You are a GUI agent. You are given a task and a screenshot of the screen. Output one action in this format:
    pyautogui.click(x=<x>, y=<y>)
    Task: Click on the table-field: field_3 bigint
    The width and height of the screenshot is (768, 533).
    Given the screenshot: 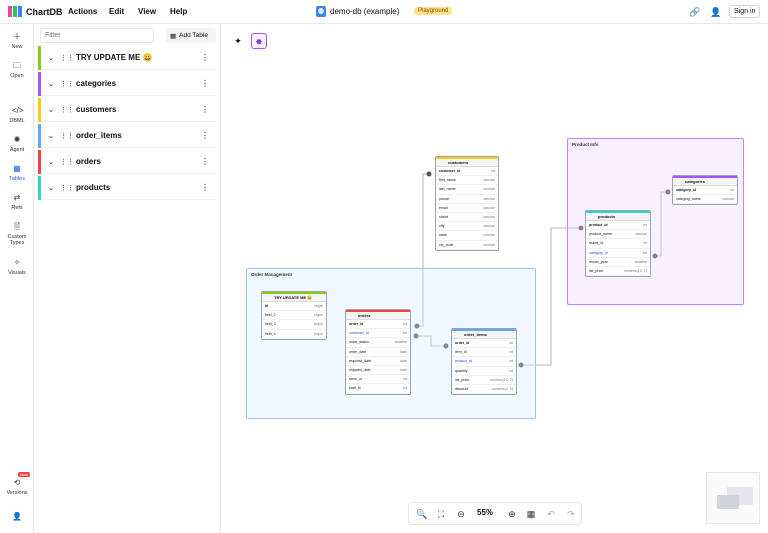 What is the action you would take?
    pyautogui.click(x=294, y=325)
    